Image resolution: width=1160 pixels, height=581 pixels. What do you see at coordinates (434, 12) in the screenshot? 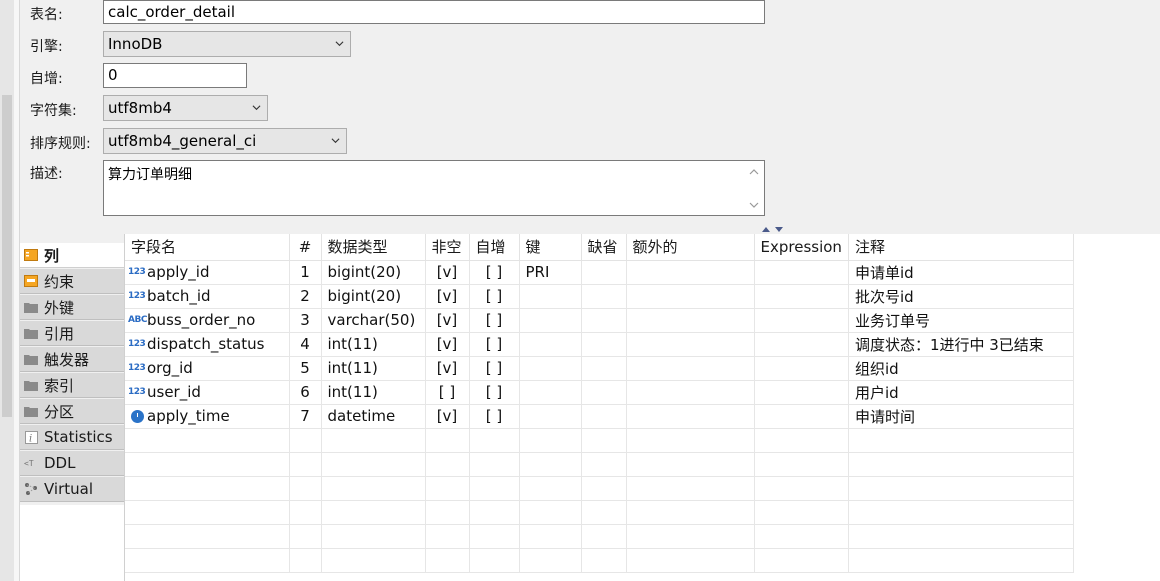
I see `table-name-input: calc_order_detail` at bounding box center [434, 12].